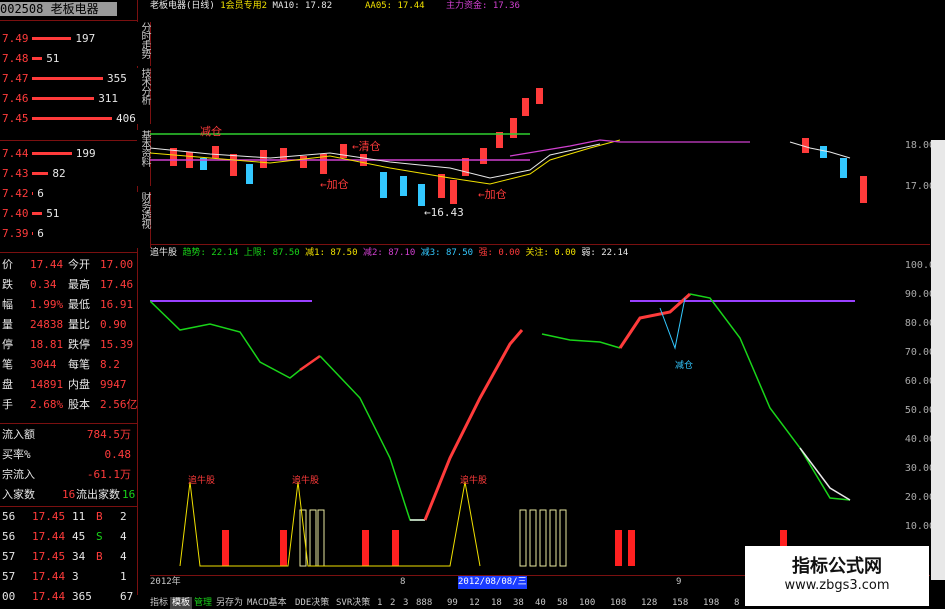  Describe the element at coordinates (18, 474) in the screenshot. I see `flow-label: 宗流入` at that location.